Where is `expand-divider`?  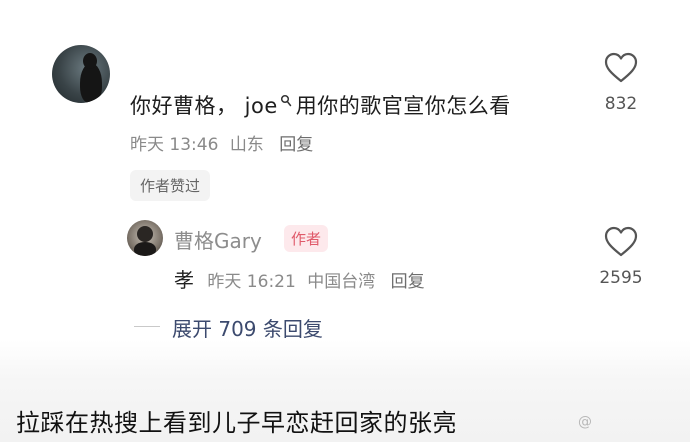 expand-divider is located at coordinates (147, 326).